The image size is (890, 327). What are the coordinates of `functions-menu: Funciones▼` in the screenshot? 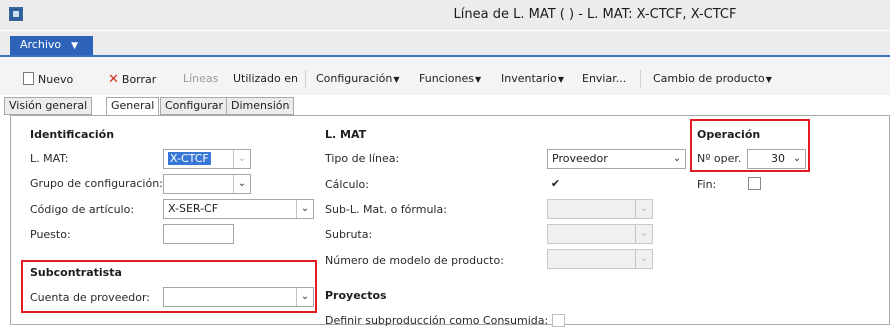 It's located at (450, 78).